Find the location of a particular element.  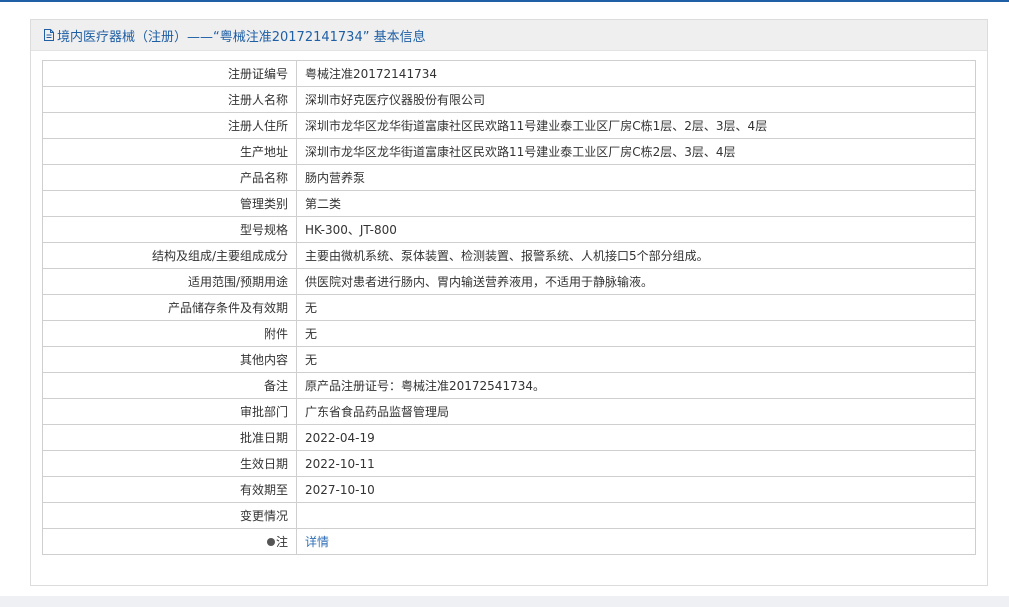

table-row: 备注 原产品注册证号：粤械注准20172541734。 is located at coordinates (509, 385).